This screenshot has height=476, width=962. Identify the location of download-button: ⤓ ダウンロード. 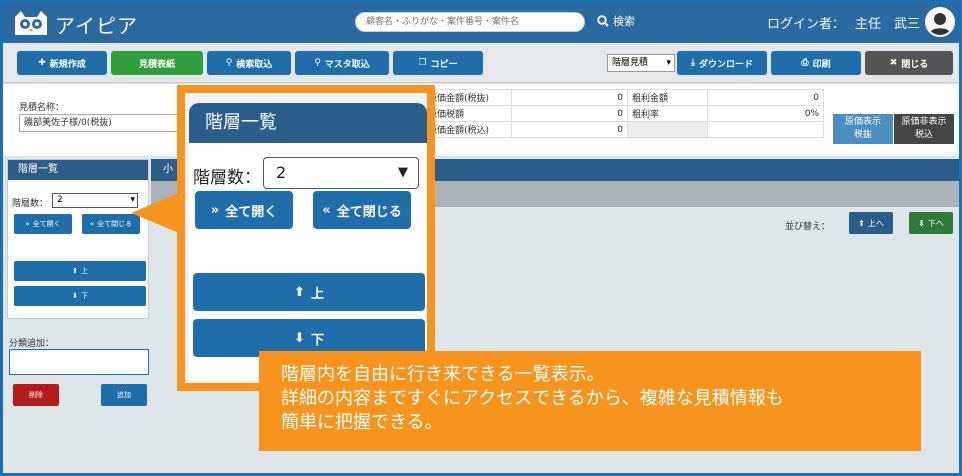
(722, 63).